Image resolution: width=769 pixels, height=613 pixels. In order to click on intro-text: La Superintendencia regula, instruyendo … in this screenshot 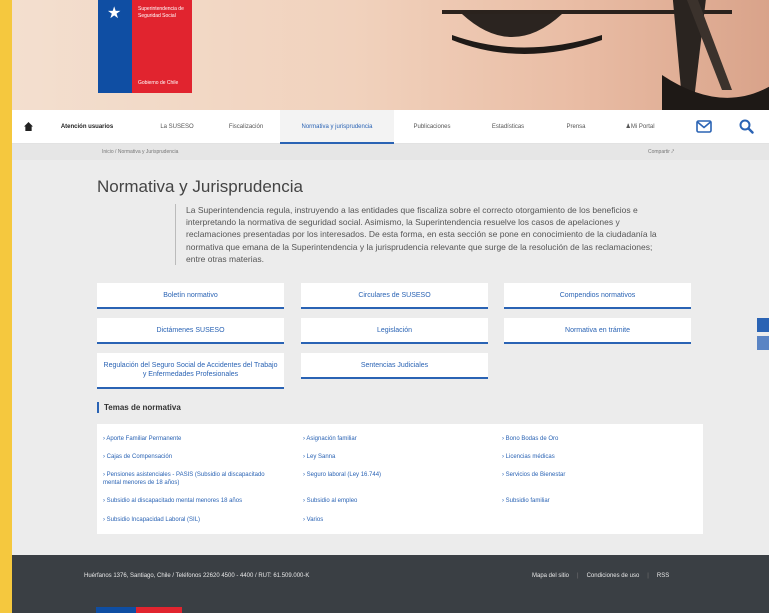, I will do `click(421, 235)`.